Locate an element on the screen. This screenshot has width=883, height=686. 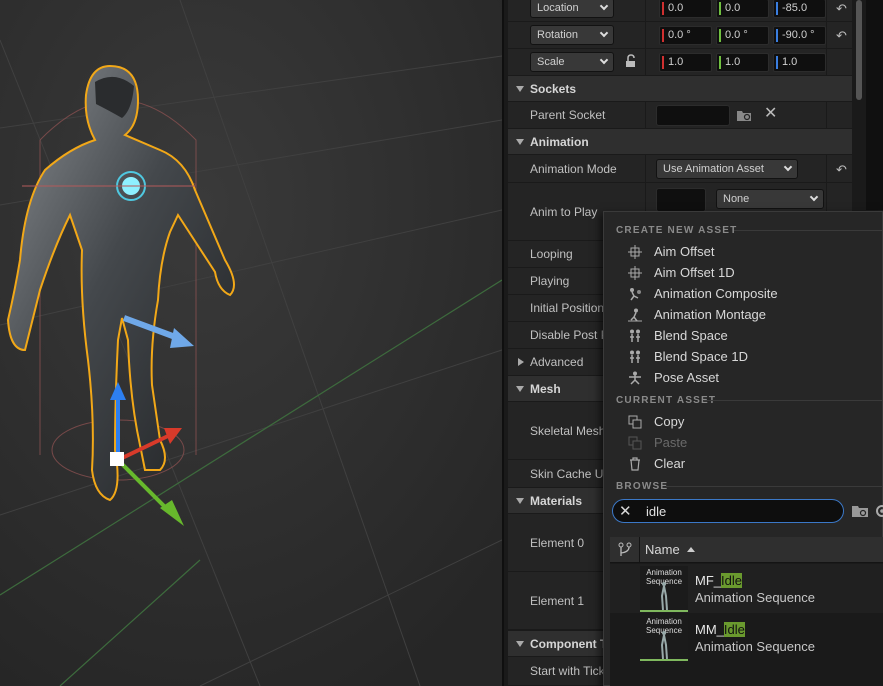
aim-offset-1d-icon is located at coordinates (635, 273).